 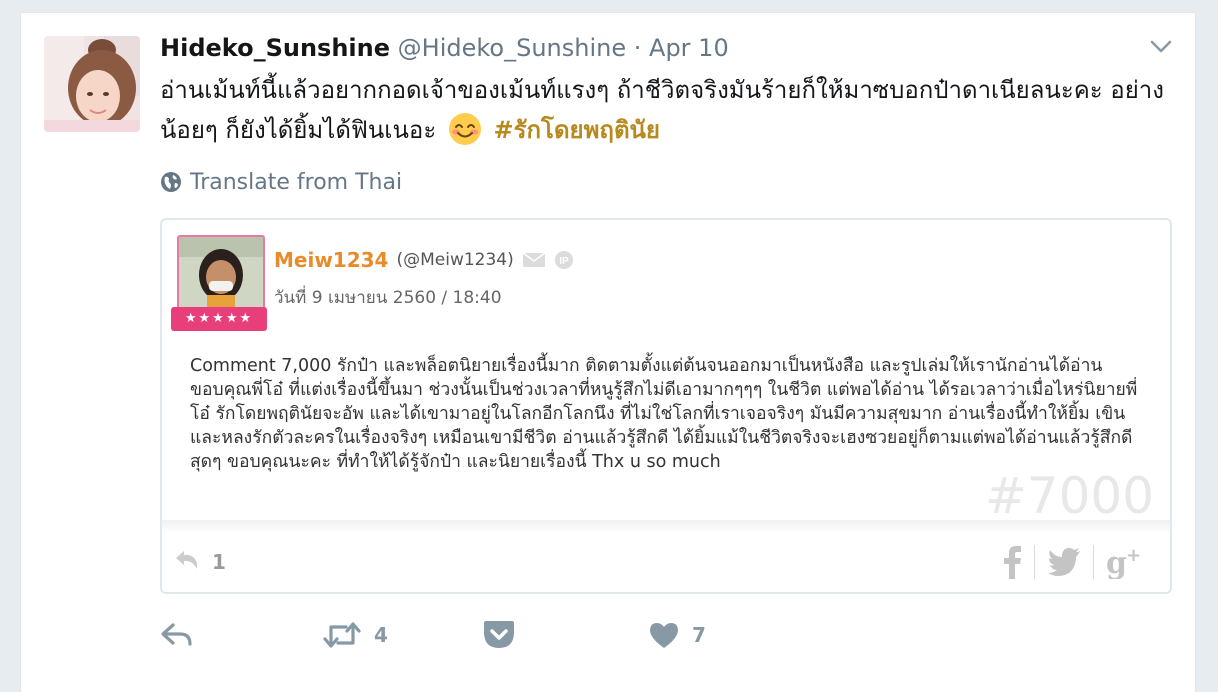 What do you see at coordinates (275, 48) in the screenshot?
I see `display-name: Hideko_Sunshine` at bounding box center [275, 48].